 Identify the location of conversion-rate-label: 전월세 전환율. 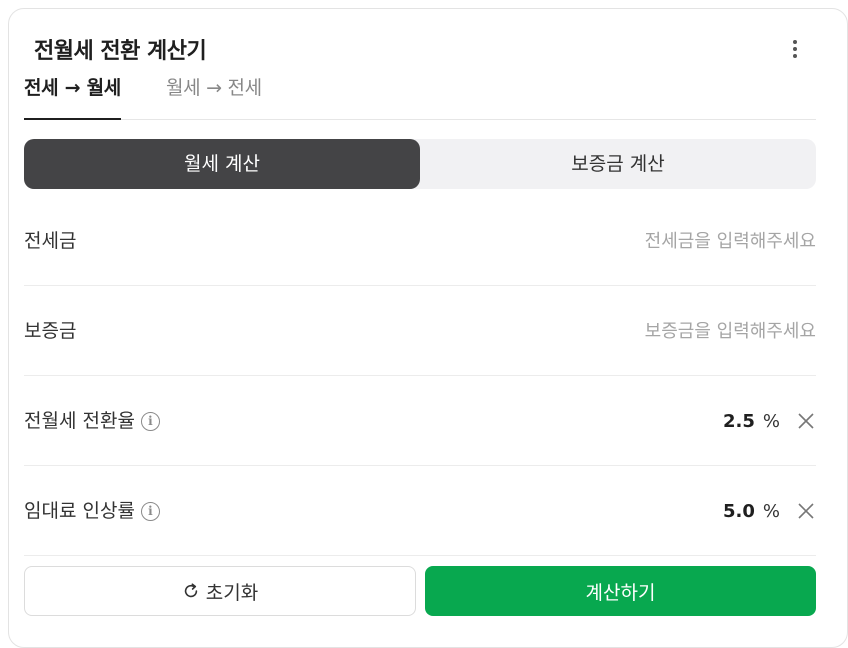
(79, 421).